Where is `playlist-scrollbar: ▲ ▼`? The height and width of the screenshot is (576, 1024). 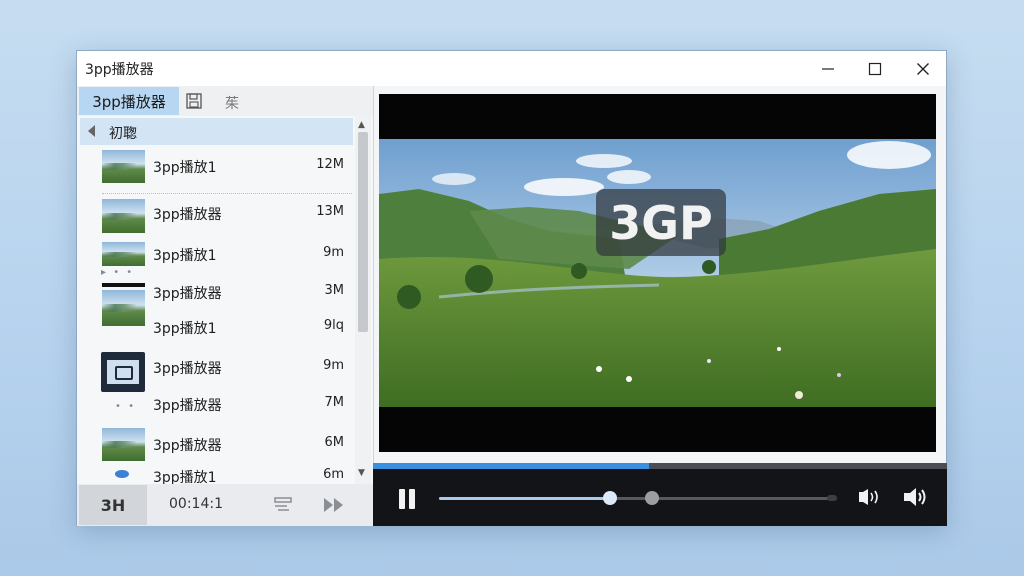 playlist-scrollbar: ▲ ▼ is located at coordinates (363, 300).